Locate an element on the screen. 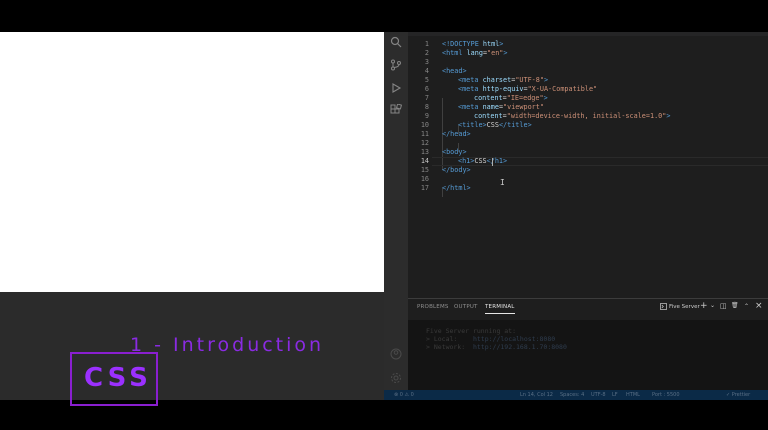 This screenshot has width=768, height=430. line-number: 1 is located at coordinates (426, 44).